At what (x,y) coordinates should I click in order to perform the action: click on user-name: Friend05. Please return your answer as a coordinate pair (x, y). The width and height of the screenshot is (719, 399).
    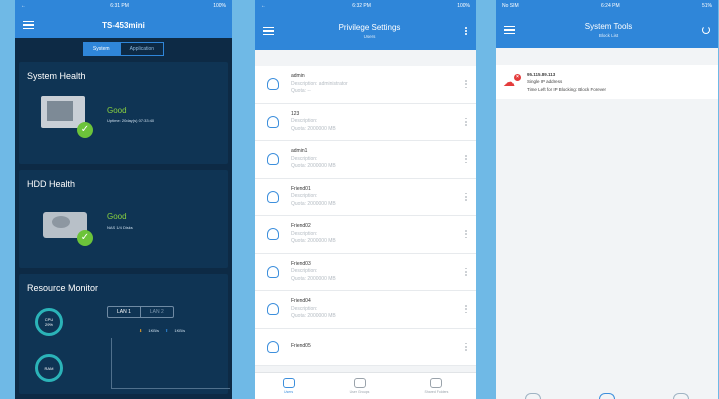
    Looking at the image, I should click on (301, 346).